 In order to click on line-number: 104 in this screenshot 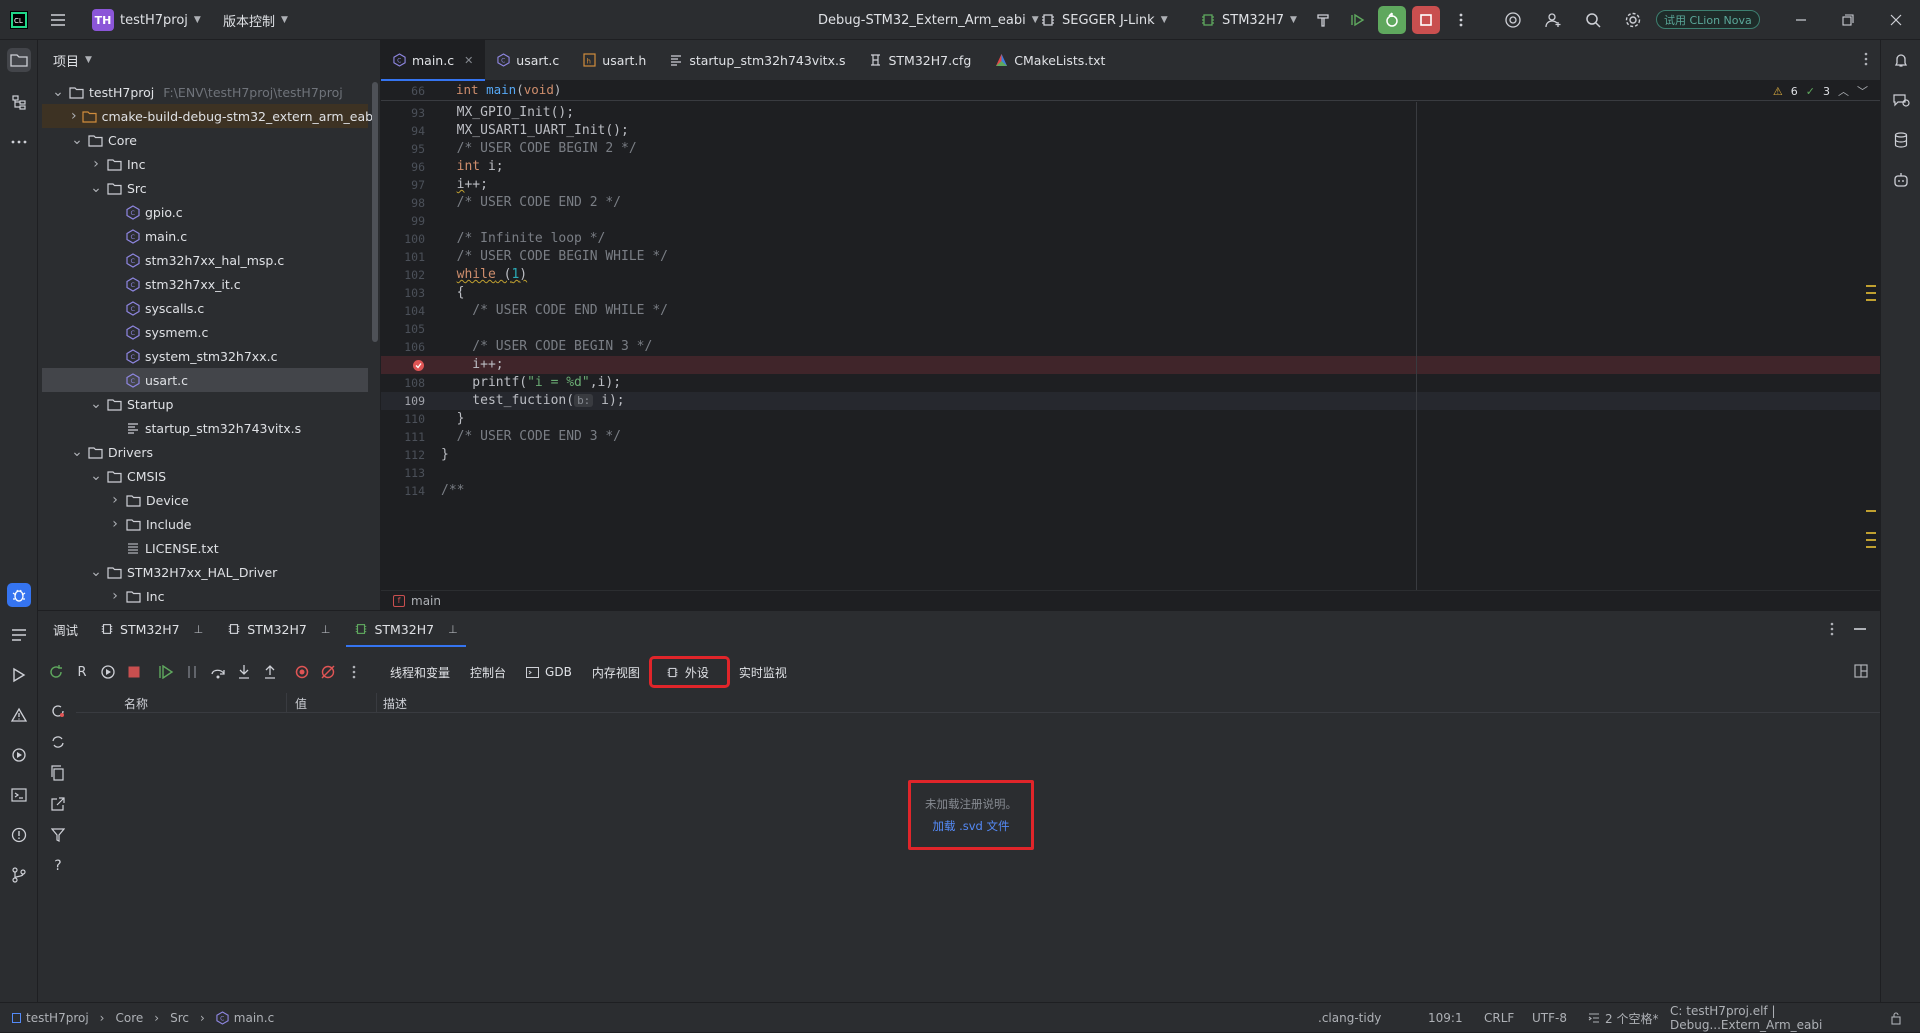, I will do `click(403, 311)`.